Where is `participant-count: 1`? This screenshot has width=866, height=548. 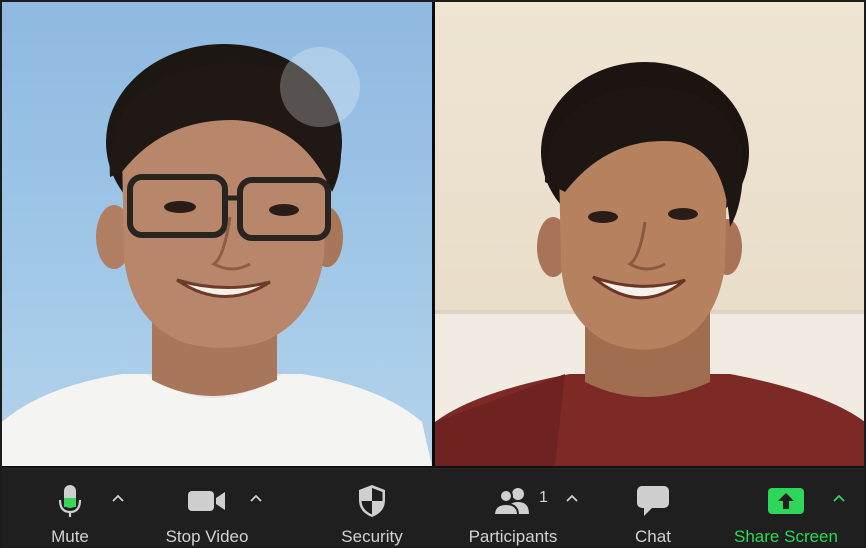
participant-count: 1 is located at coordinates (543, 497).